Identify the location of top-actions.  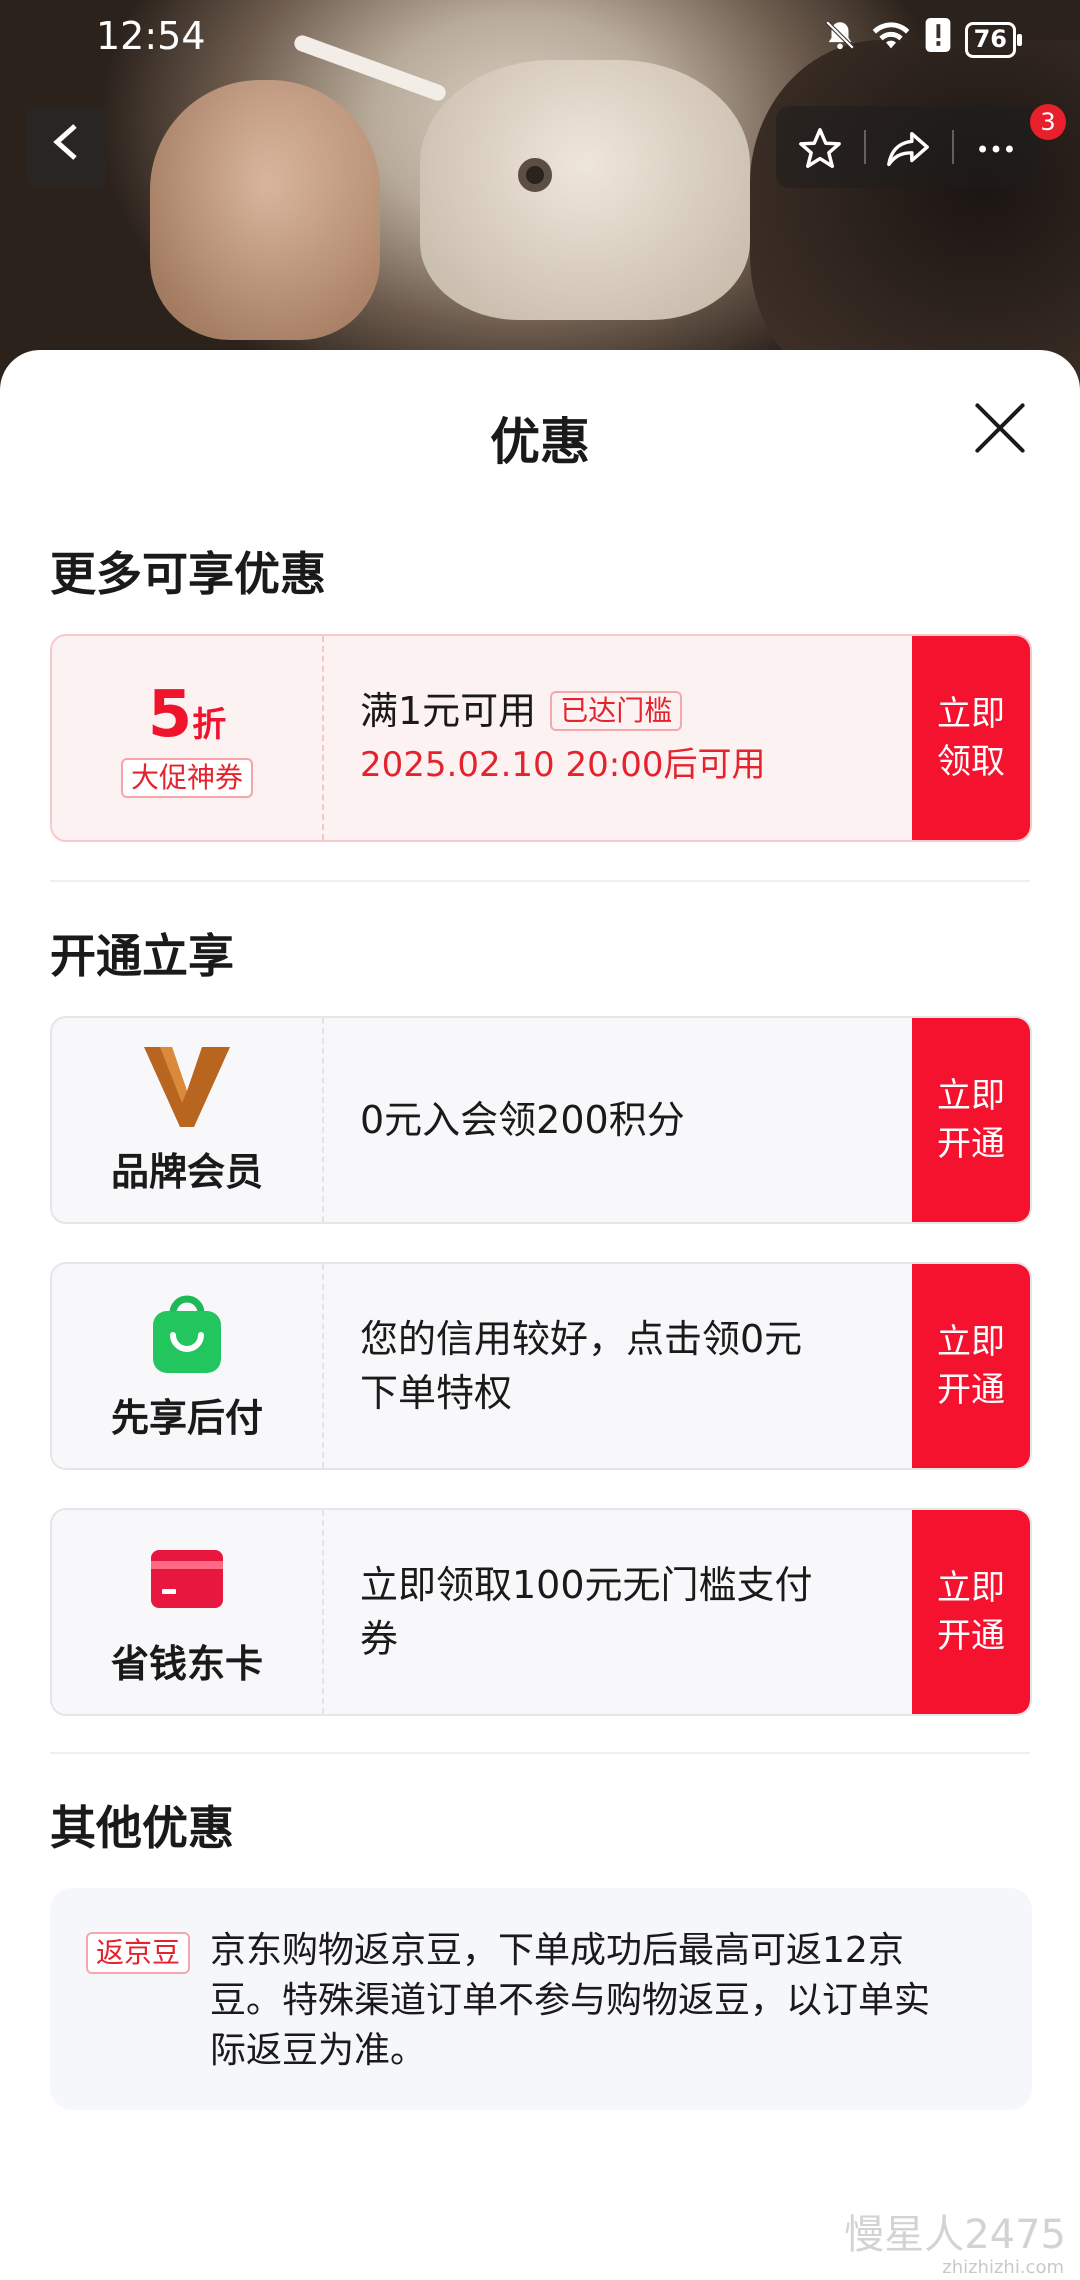
(908, 147).